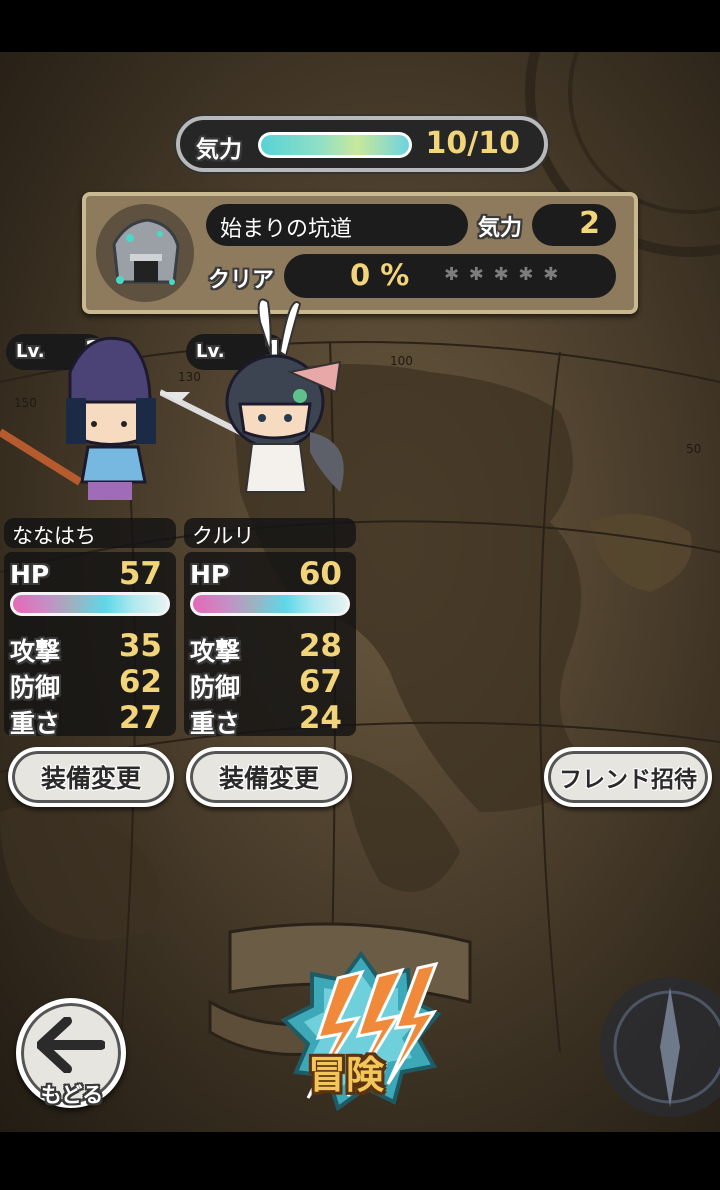 The height and width of the screenshot is (1190, 720). What do you see at coordinates (380, 275) in the screenshot?
I see `clear-value: 0 %` at bounding box center [380, 275].